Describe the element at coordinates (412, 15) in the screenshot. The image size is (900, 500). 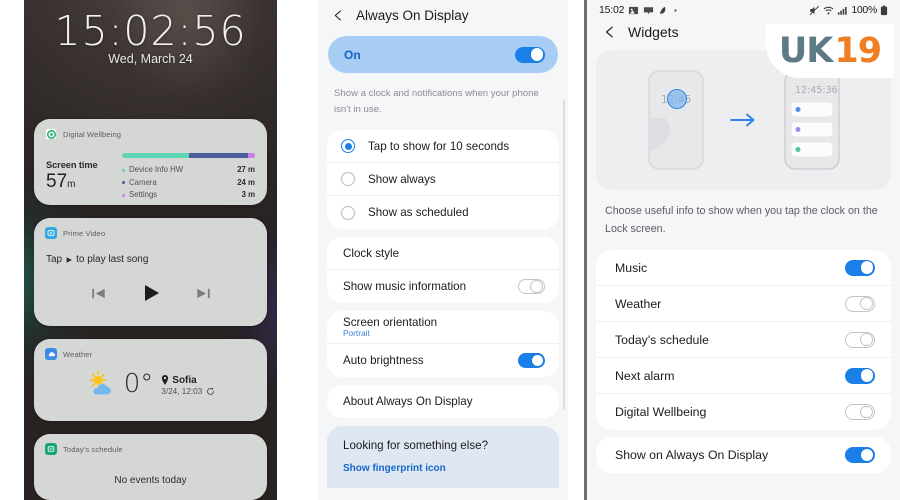
I see `page-title: Always On Display` at that location.